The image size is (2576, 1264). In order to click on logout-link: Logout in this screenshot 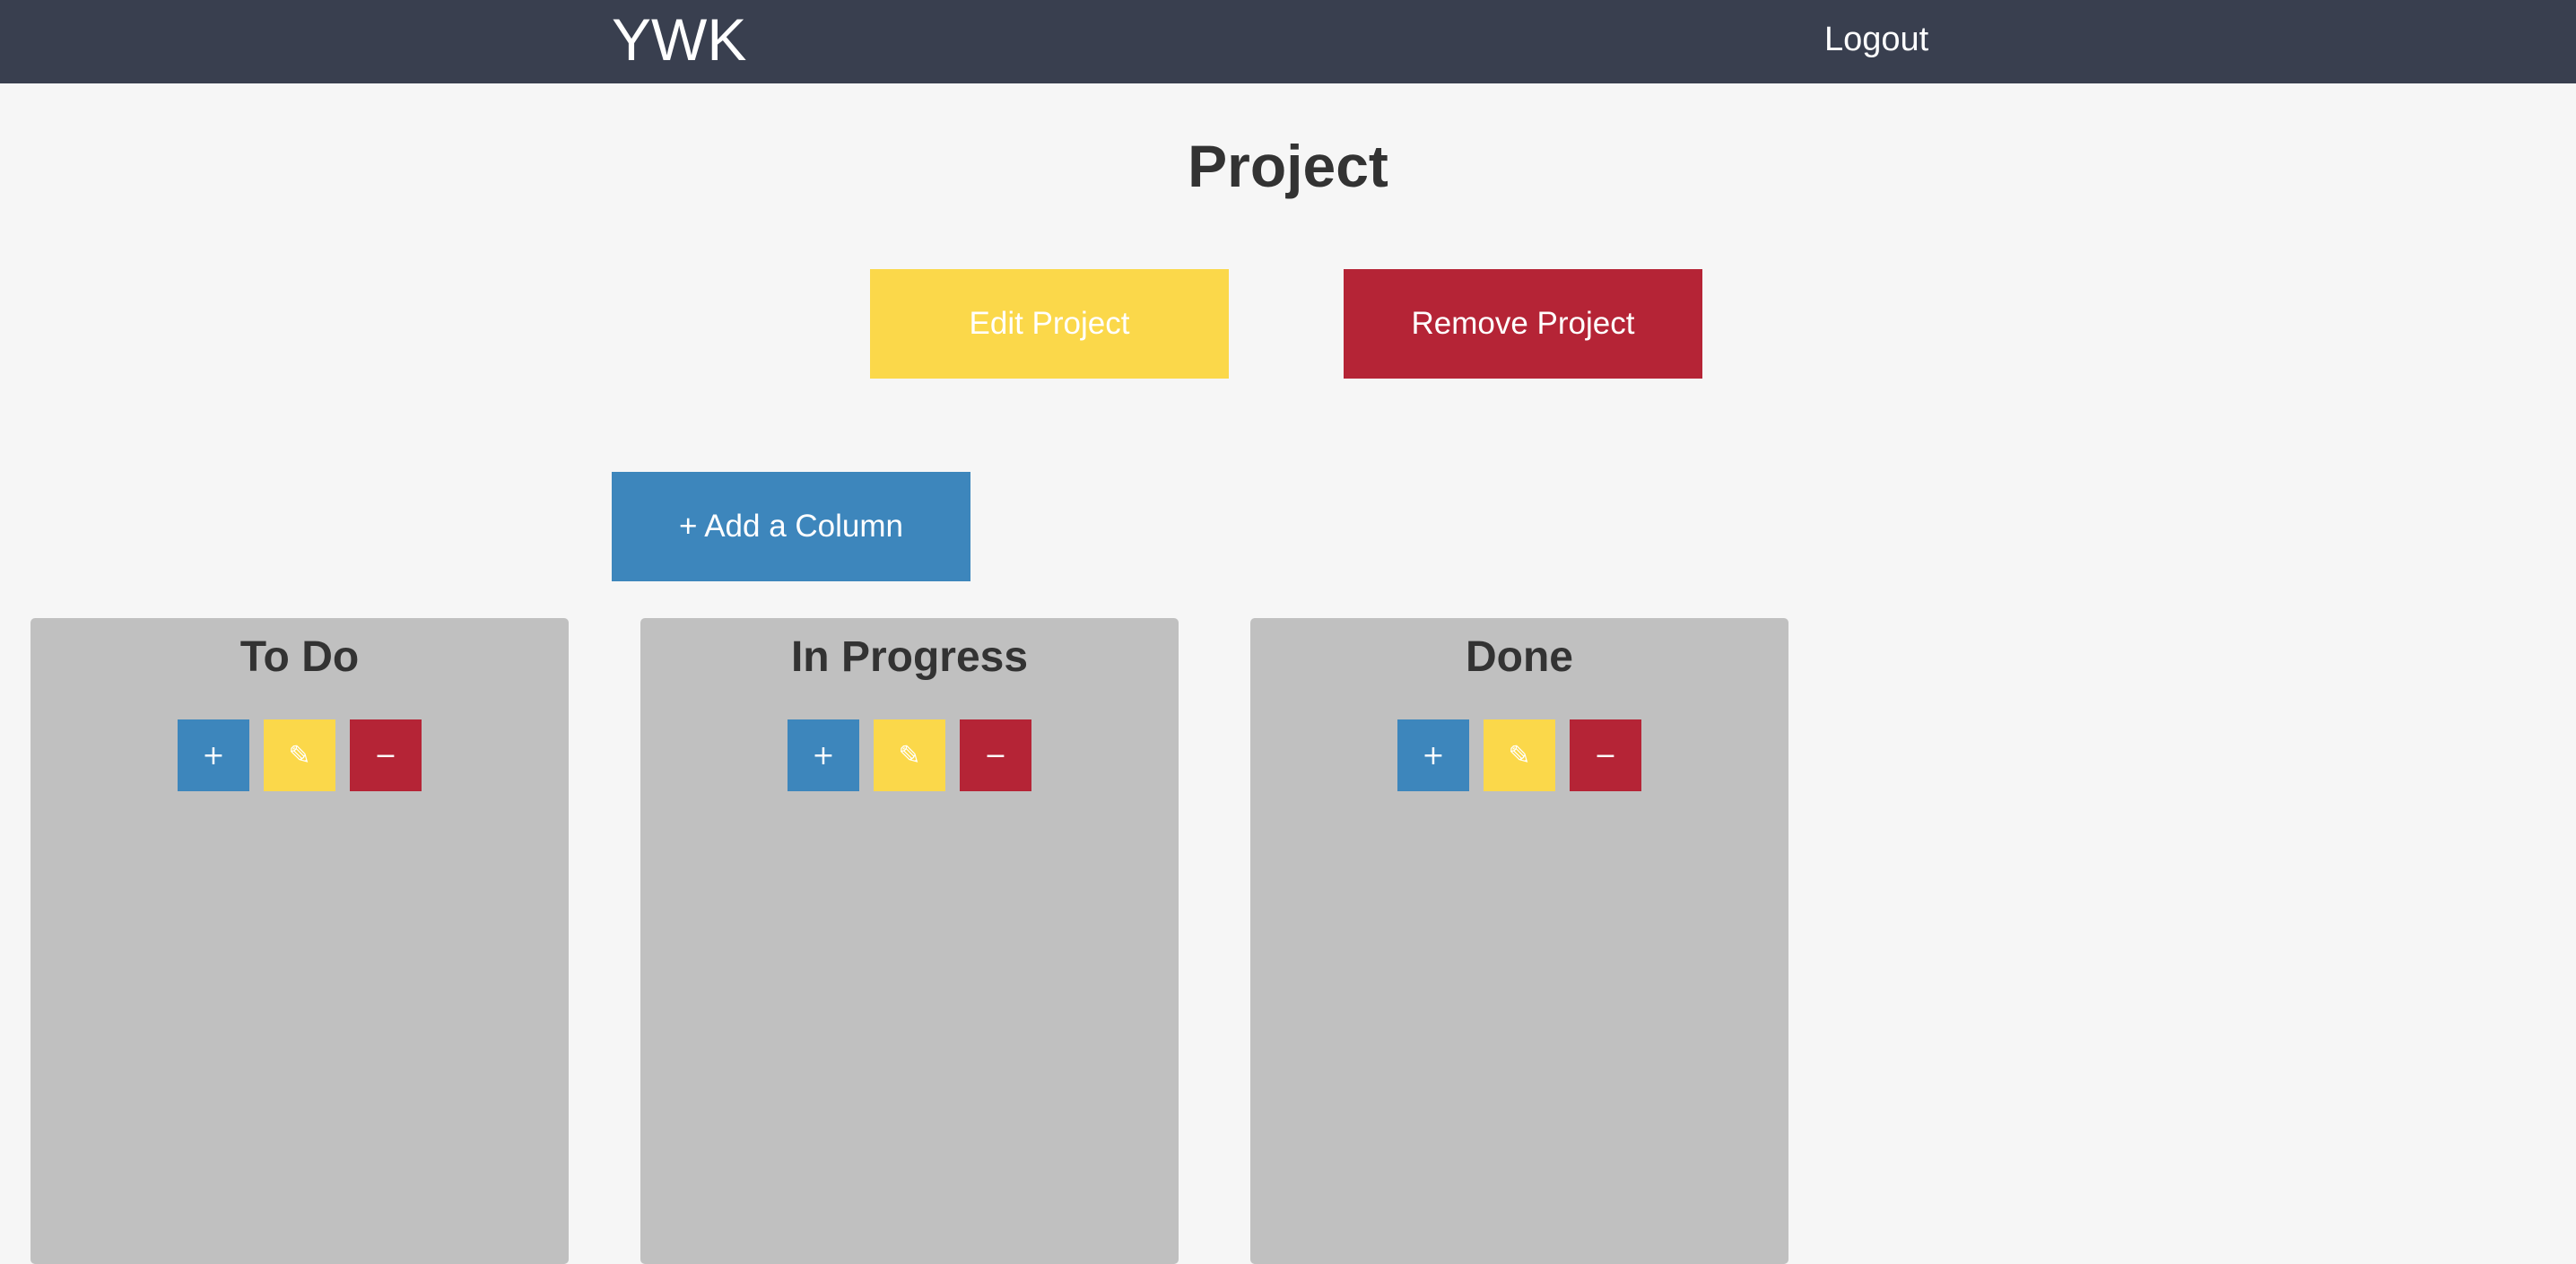, I will do `click(1876, 39)`.